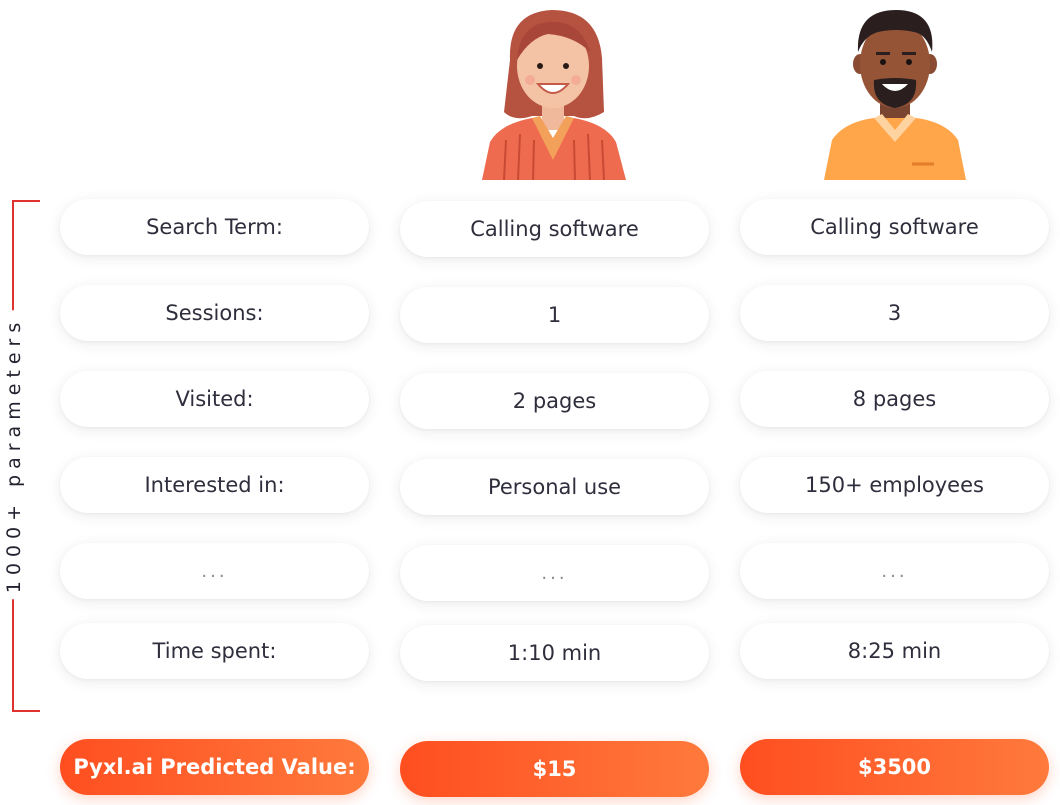 This screenshot has height=805, width=1060. Describe the element at coordinates (895, 90) in the screenshot. I see `man-avatar-icon` at that location.